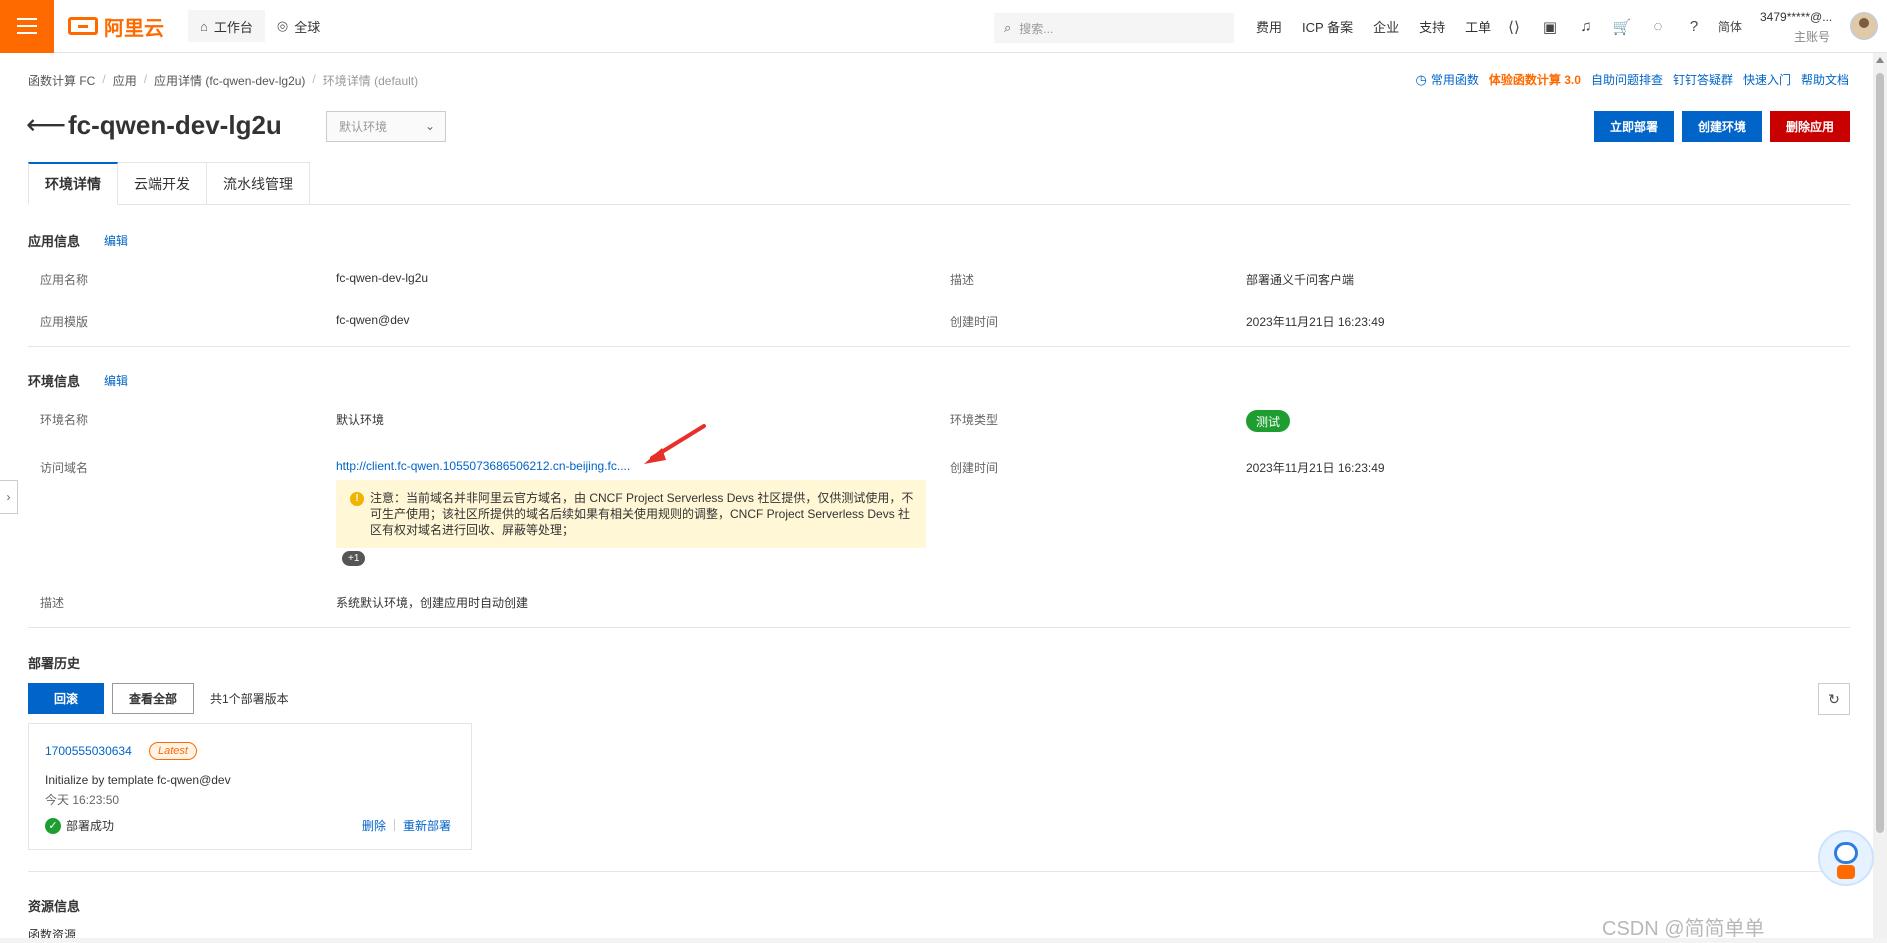 This screenshot has height=943, width=1887. What do you see at coordinates (1634, 126) in the screenshot?
I see `deploy-now-button: 立即部署` at bounding box center [1634, 126].